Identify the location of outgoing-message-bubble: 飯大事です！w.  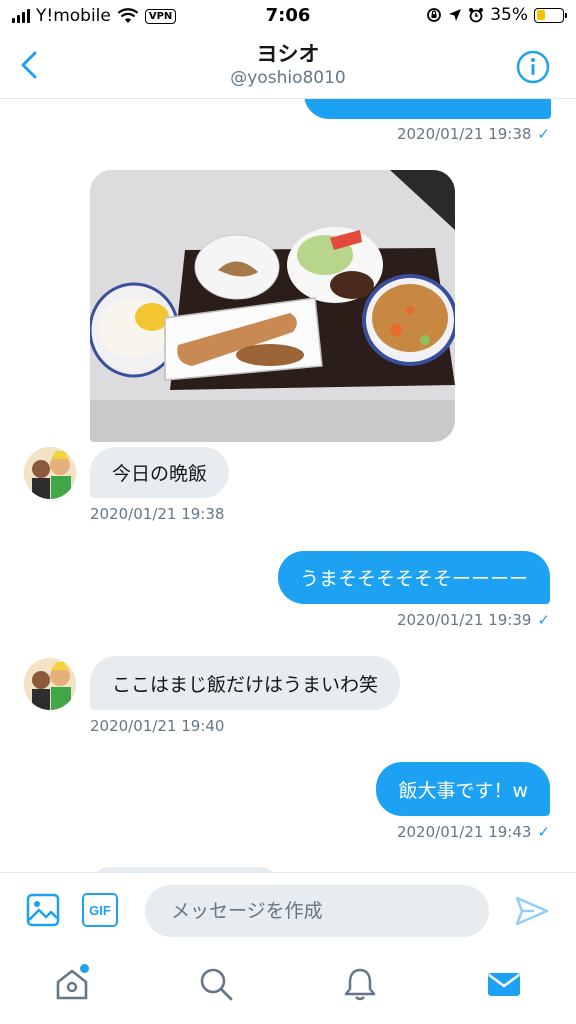
(463, 789).